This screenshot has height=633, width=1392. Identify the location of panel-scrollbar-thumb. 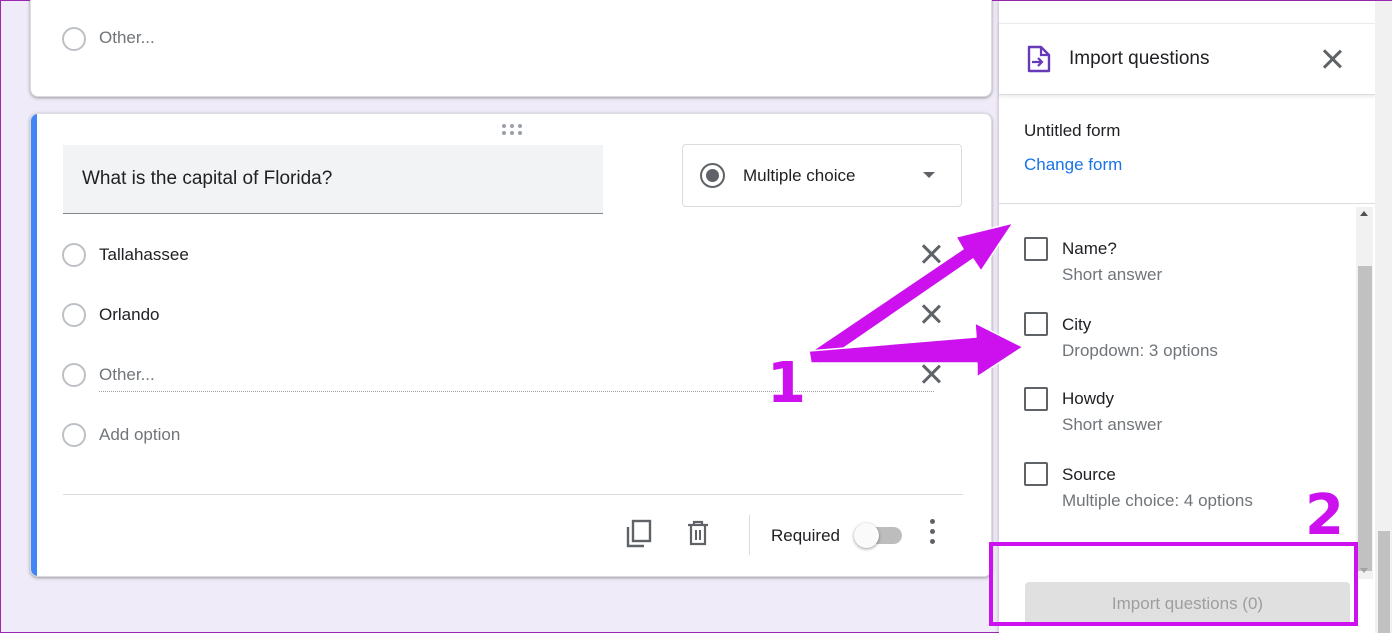
(1365, 418).